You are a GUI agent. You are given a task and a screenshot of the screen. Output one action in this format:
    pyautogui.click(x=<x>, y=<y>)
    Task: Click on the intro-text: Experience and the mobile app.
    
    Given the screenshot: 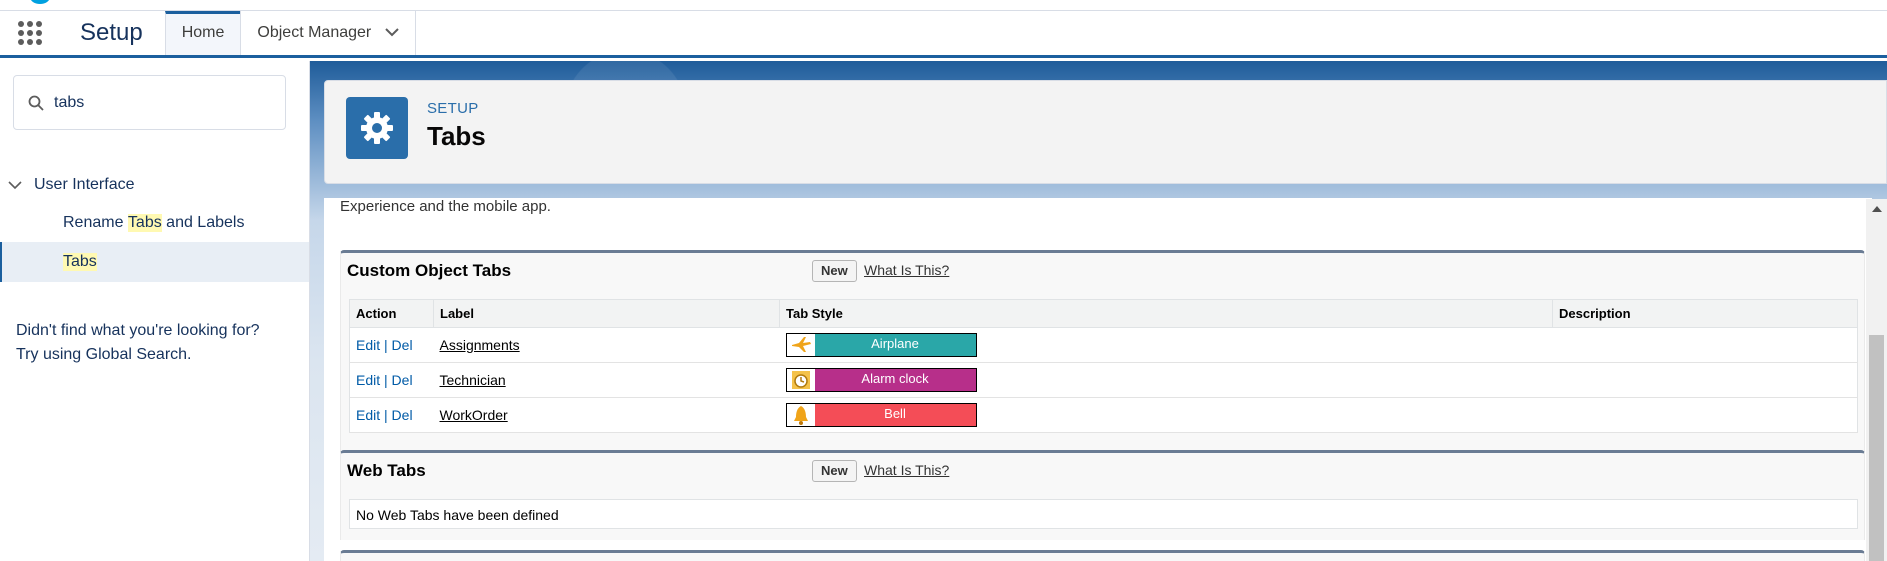 What is the action you would take?
    pyautogui.click(x=445, y=206)
    